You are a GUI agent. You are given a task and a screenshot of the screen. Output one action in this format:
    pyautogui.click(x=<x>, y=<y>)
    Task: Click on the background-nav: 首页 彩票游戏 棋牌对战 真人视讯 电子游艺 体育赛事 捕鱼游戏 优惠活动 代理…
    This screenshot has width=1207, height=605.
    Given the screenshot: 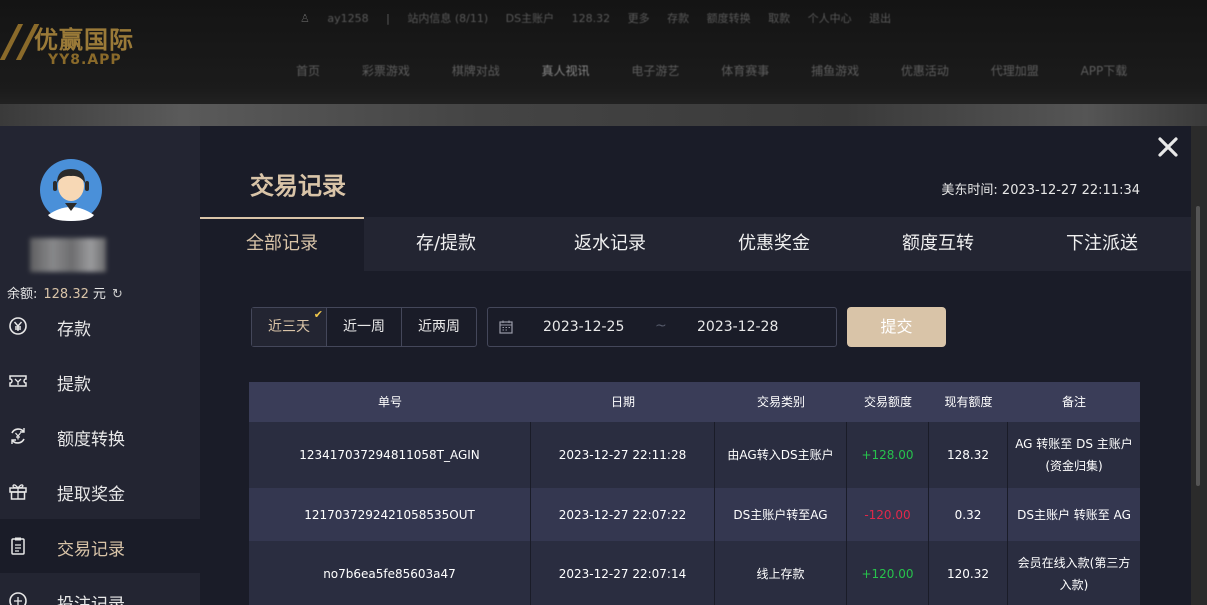 What is the action you would take?
    pyautogui.click(x=736, y=73)
    